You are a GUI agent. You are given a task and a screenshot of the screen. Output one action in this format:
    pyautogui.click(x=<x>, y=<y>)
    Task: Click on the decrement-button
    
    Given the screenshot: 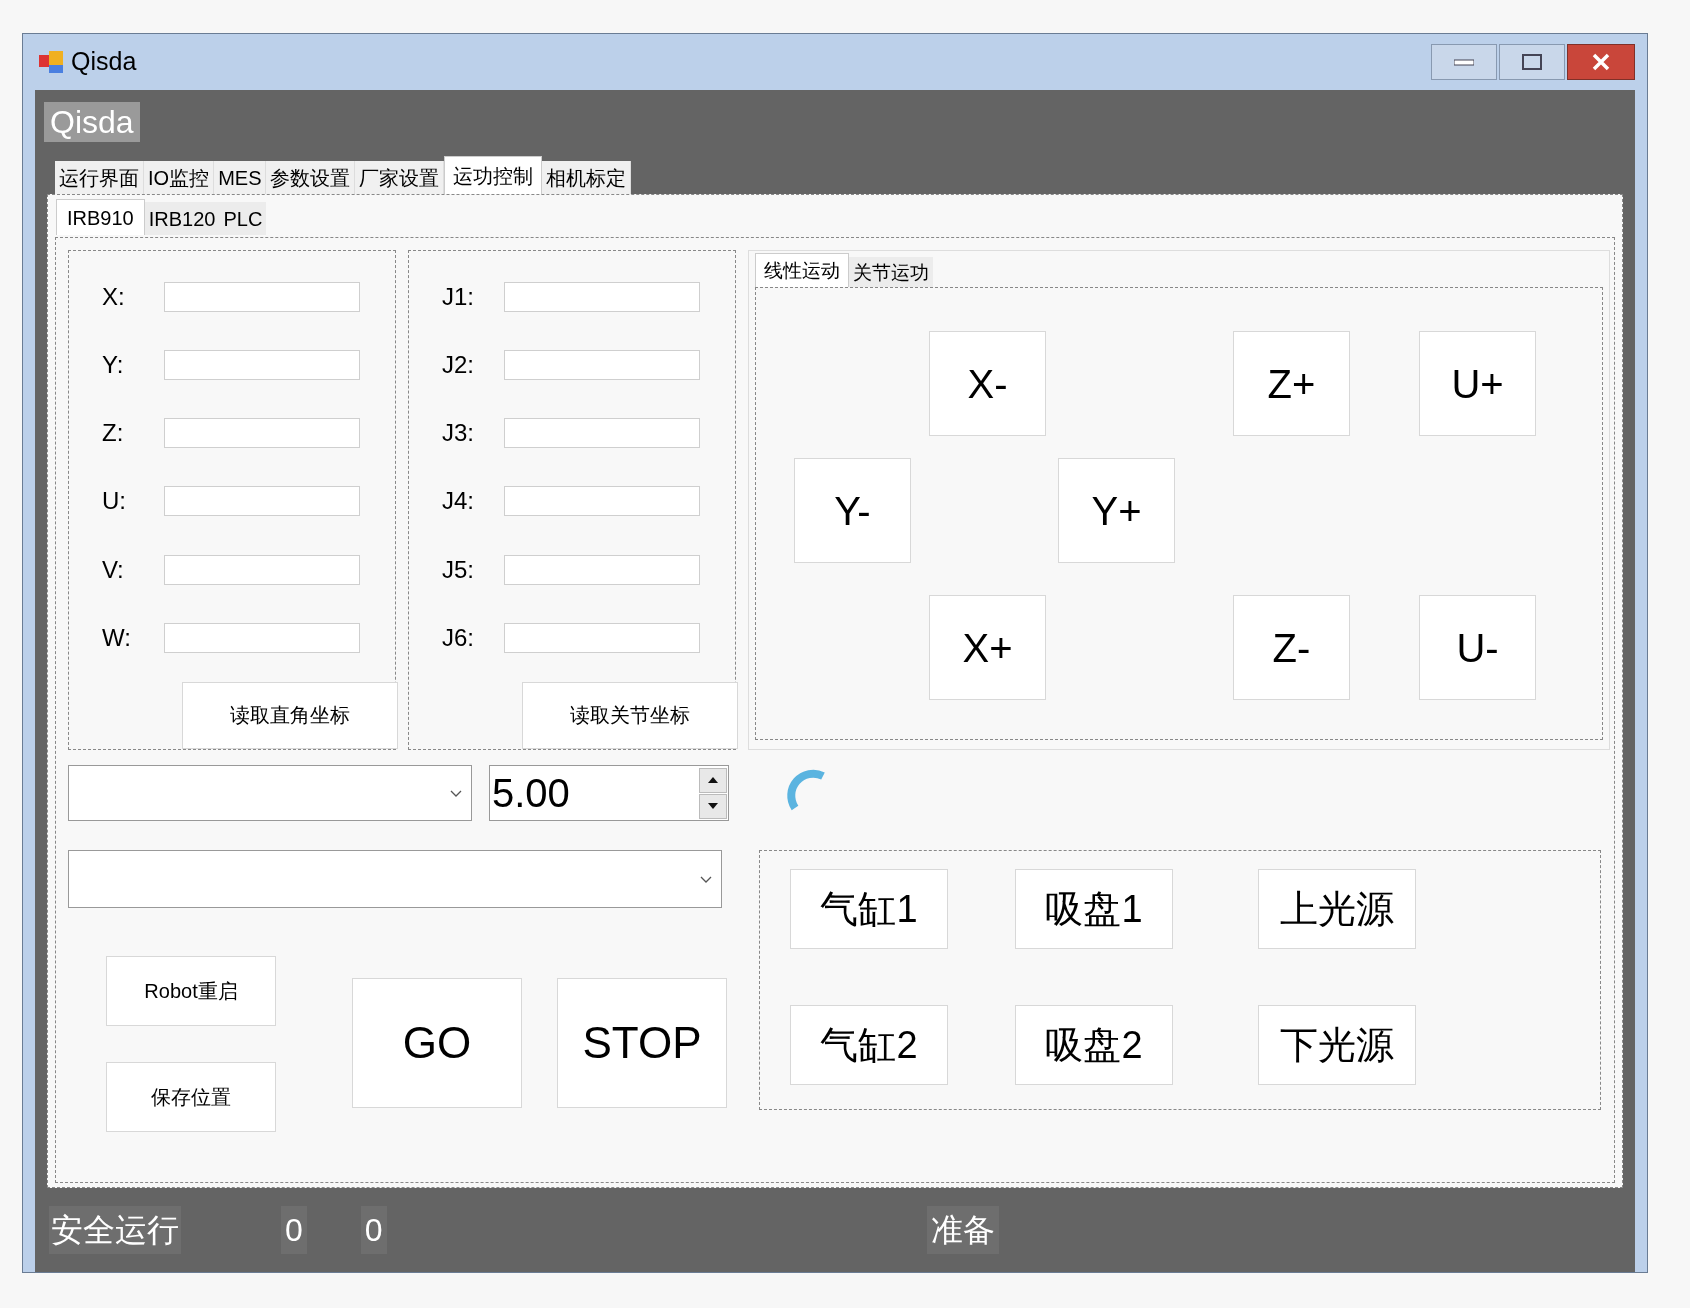 What is the action you would take?
    pyautogui.click(x=713, y=806)
    